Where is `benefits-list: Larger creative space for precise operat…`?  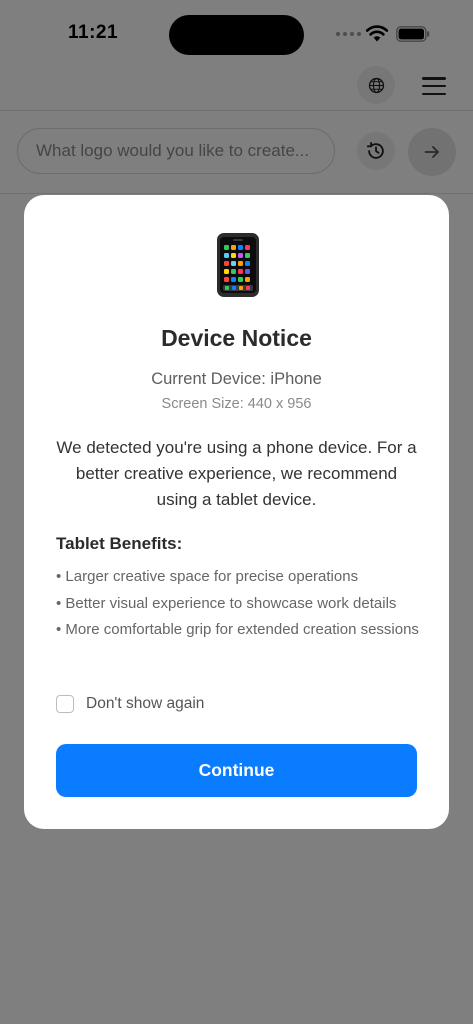 benefits-list: Larger creative space for precise operat… is located at coordinates (241, 605).